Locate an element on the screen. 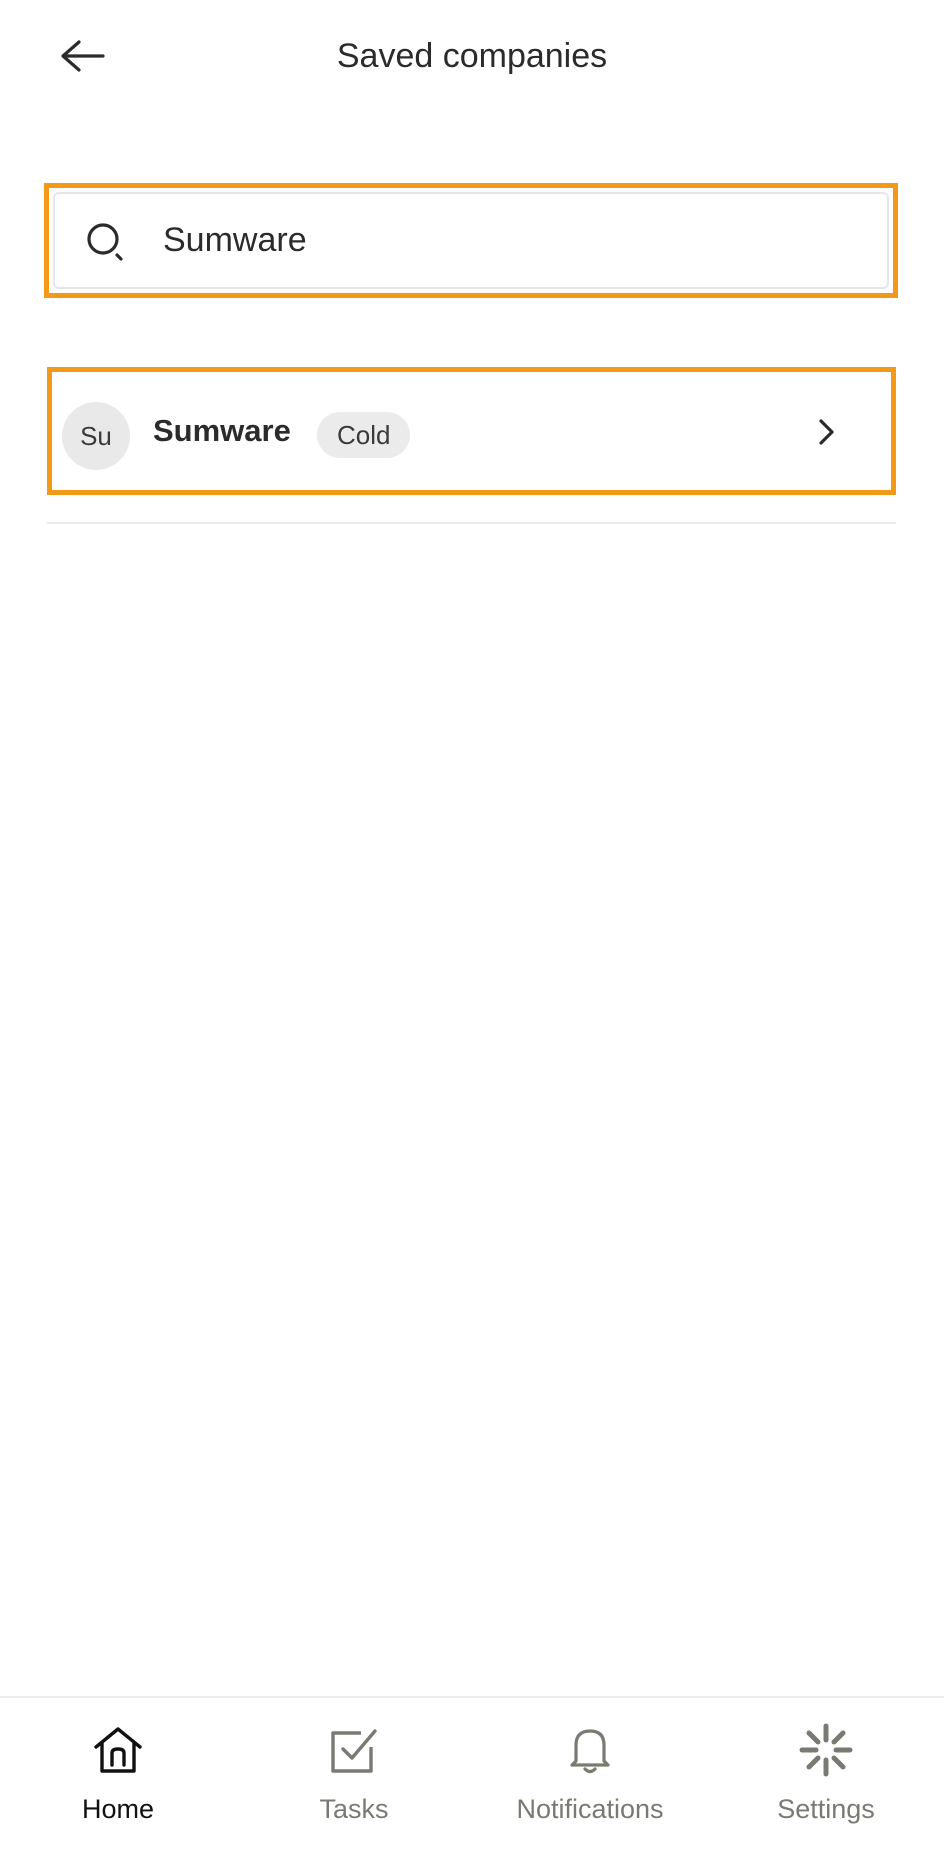 Image resolution: width=944 pixels, height=1850 pixels. search-icon is located at coordinates (105, 242).